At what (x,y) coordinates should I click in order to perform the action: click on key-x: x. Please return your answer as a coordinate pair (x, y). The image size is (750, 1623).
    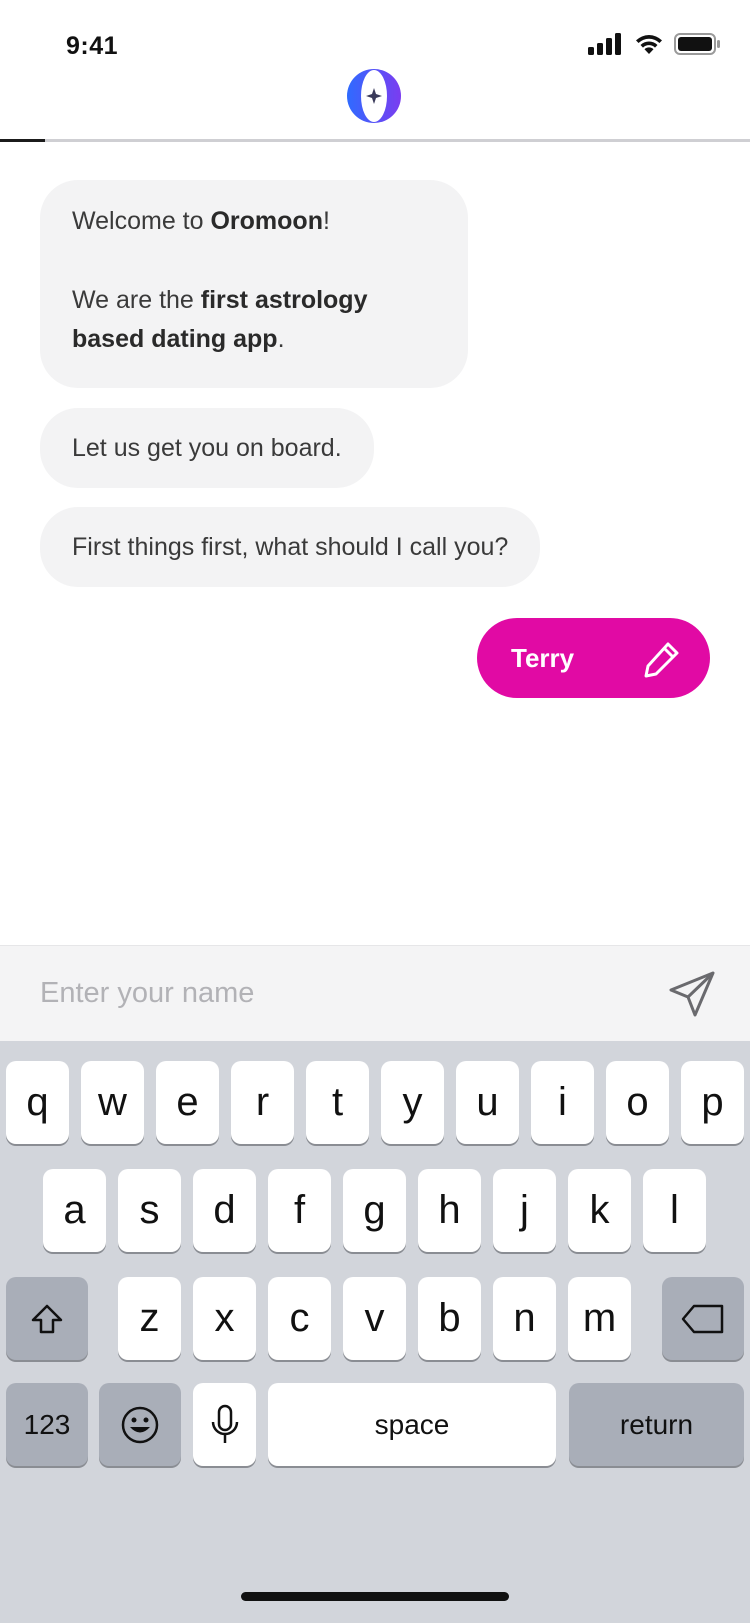
    Looking at the image, I should click on (224, 1318).